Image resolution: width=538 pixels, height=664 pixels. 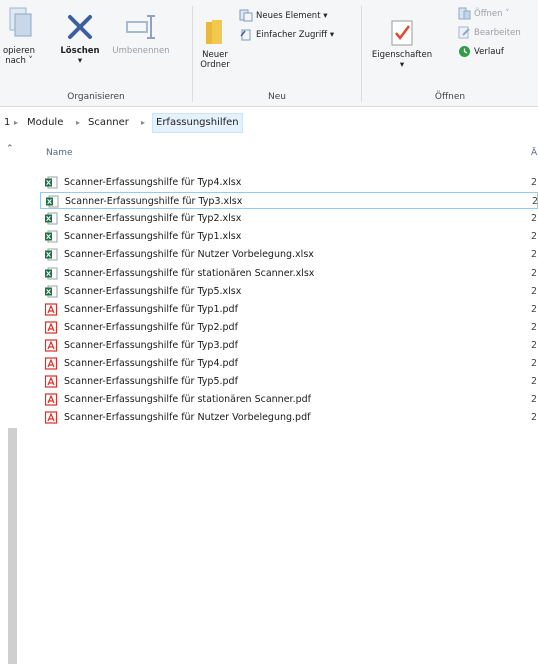 What do you see at coordinates (246, 15) in the screenshot?
I see `new-item-icon` at bounding box center [246, 15].